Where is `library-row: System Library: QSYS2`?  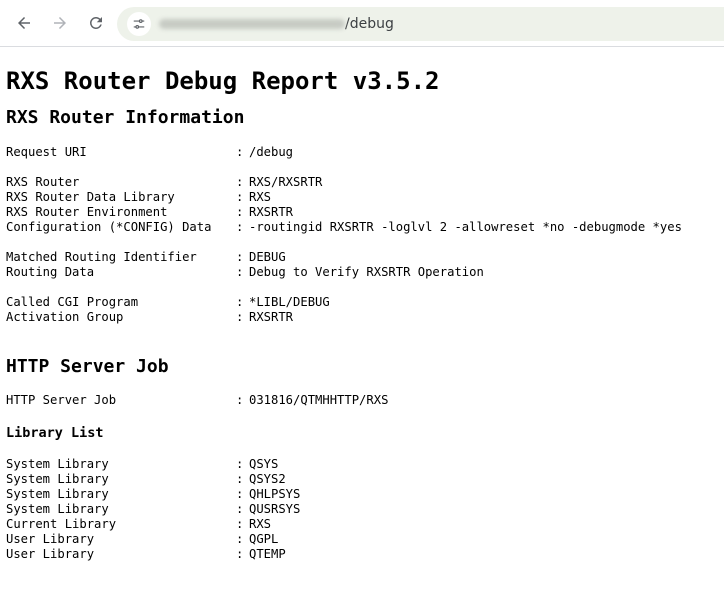 library-row: System Library: QSYS2 is located at coordinates (362, 479).